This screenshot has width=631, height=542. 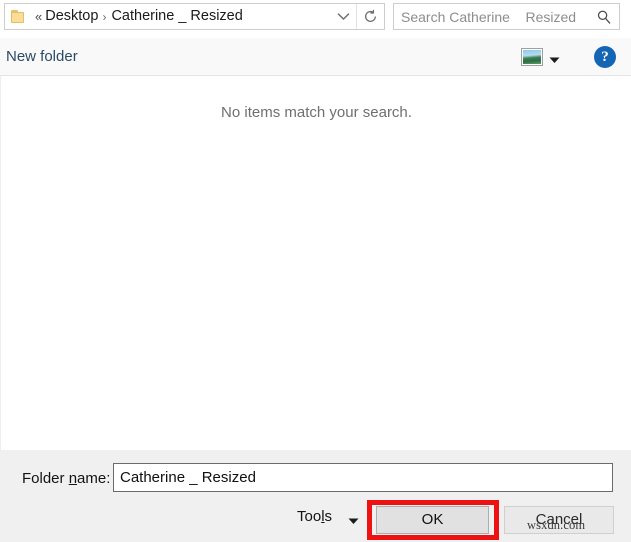 I want to click on search-input: Search Catherine _ Resized, so click(x=491, y=17).